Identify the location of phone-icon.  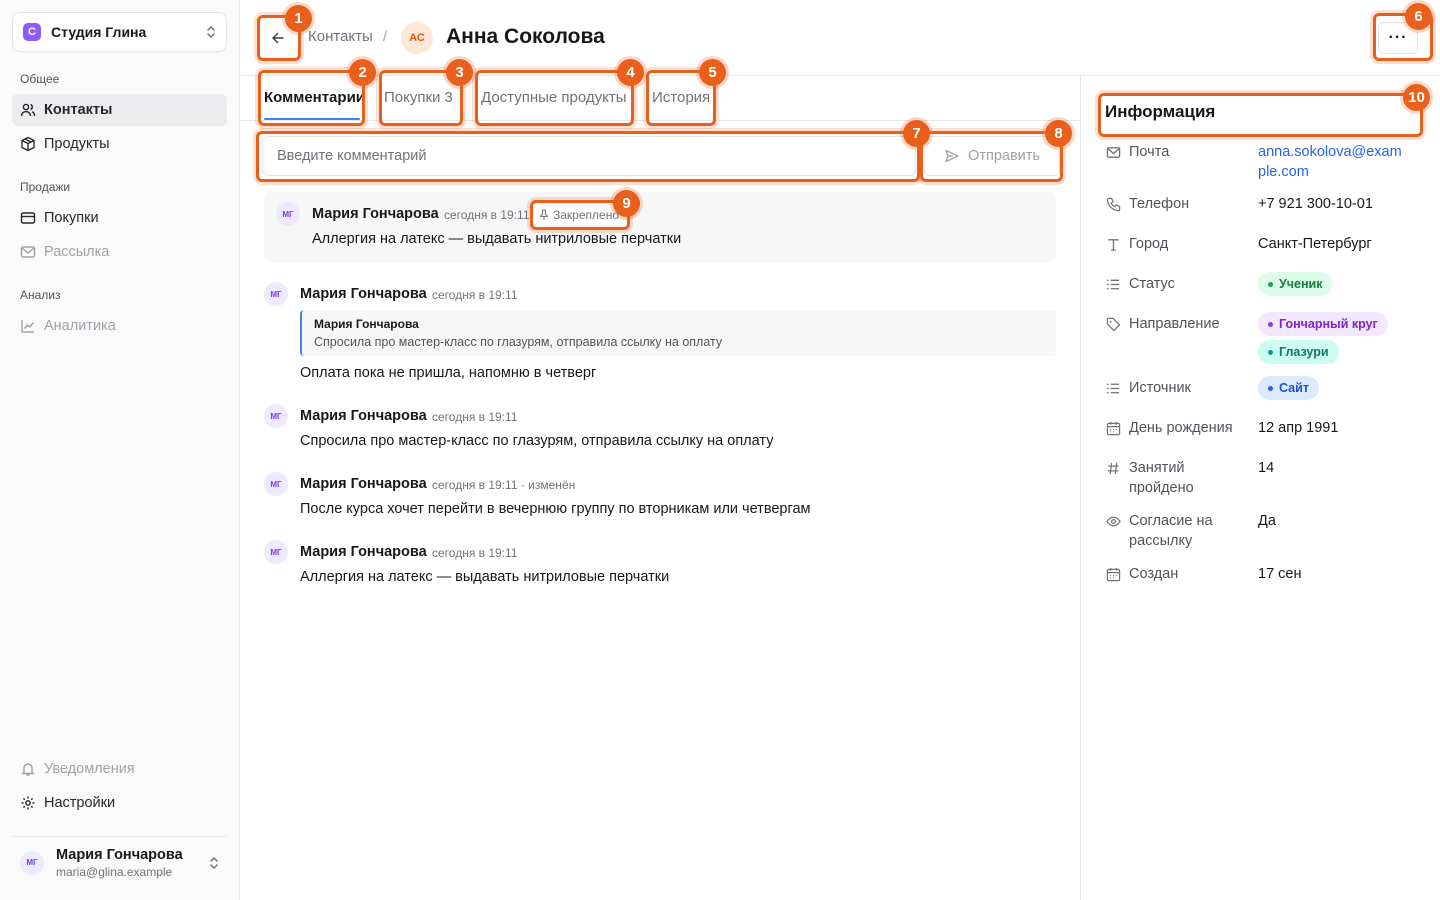
(1113, 204).